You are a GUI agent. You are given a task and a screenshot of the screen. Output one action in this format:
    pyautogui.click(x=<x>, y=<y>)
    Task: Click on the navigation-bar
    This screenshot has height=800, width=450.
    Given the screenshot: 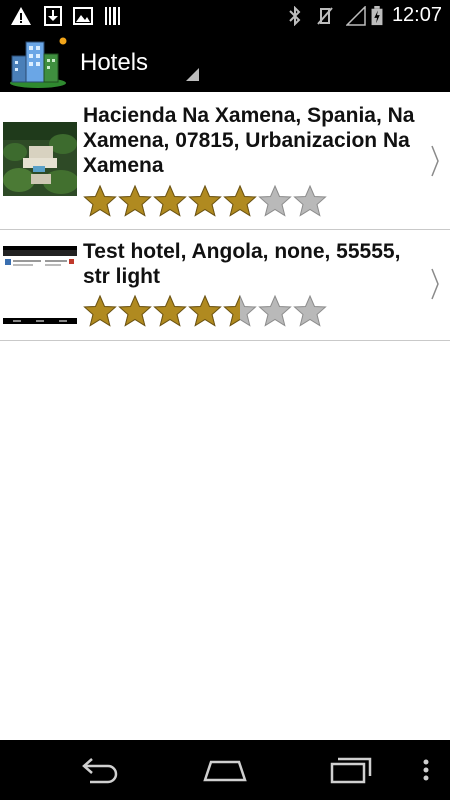 What is the action you would take?
    pyautogui.click(x=225, y=770)
    